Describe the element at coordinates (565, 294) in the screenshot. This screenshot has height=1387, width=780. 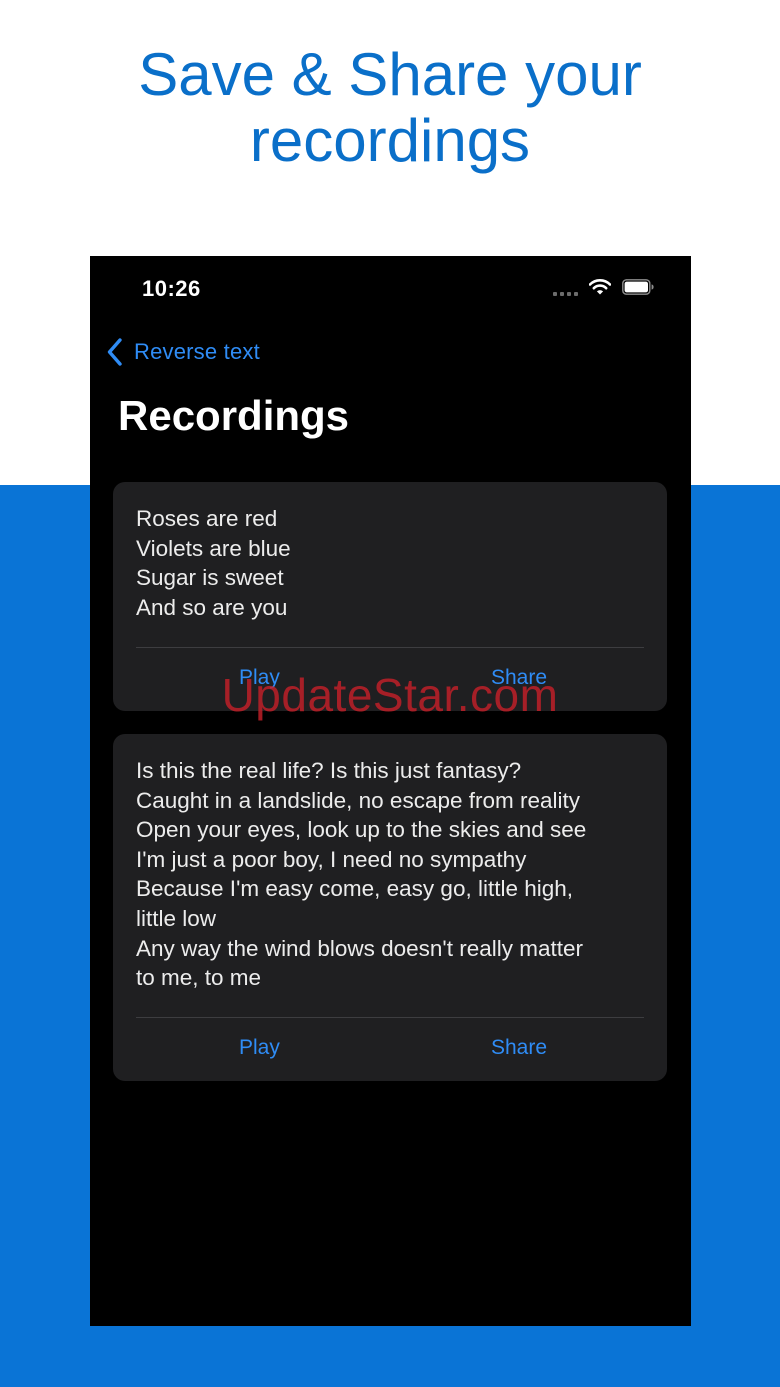
I see `cellular-signal-icon` at that location.